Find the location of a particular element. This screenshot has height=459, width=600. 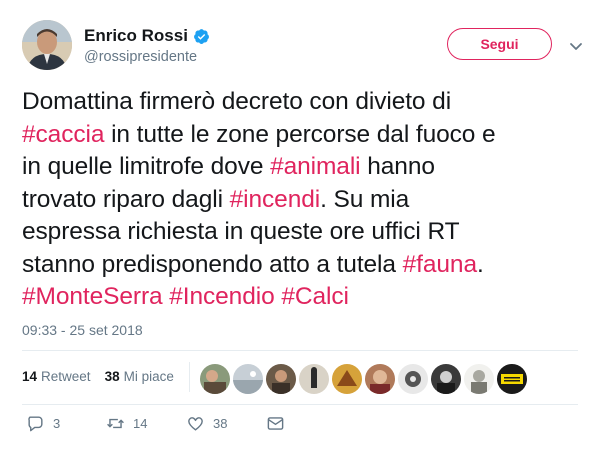

tweet-text-segment: trovato riparo dagli is located at coordinates (126, 199).